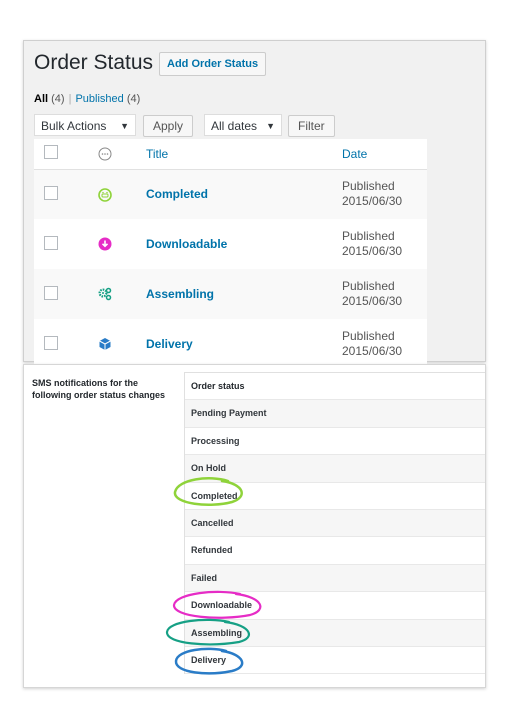  I want to click on bulk-actions-select: Bulk Actions ▼, so click(85, 125).